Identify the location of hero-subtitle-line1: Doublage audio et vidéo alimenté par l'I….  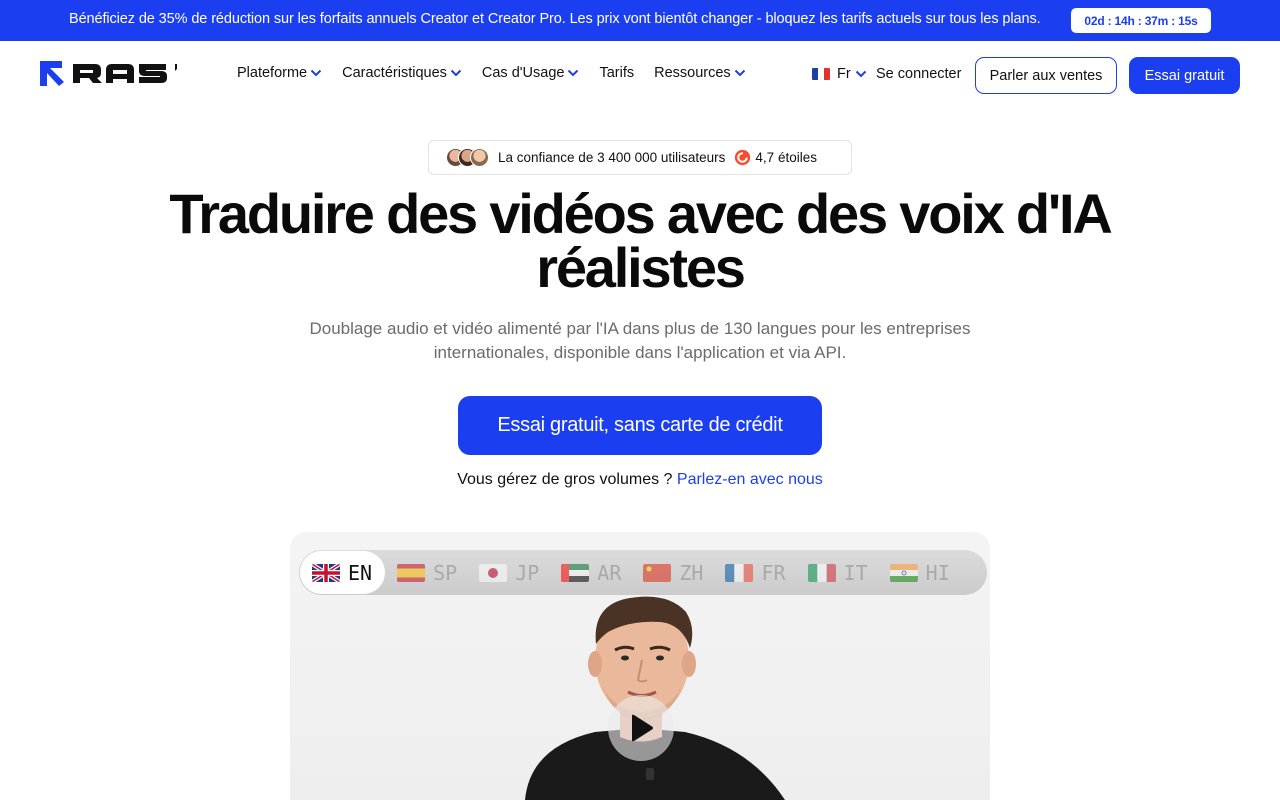
(640, 328).